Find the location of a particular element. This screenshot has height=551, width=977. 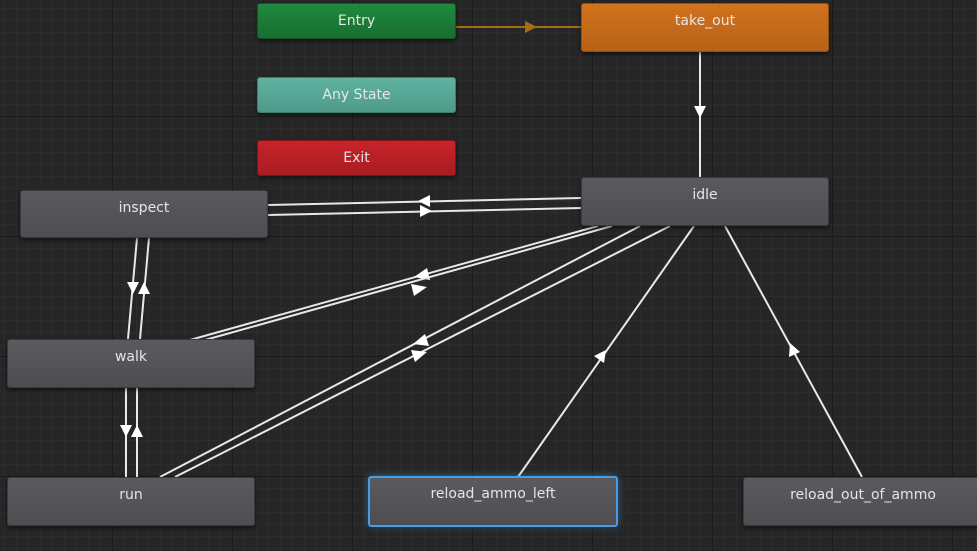

transition-walk-to-inspect is located at coordinates (144, 288).